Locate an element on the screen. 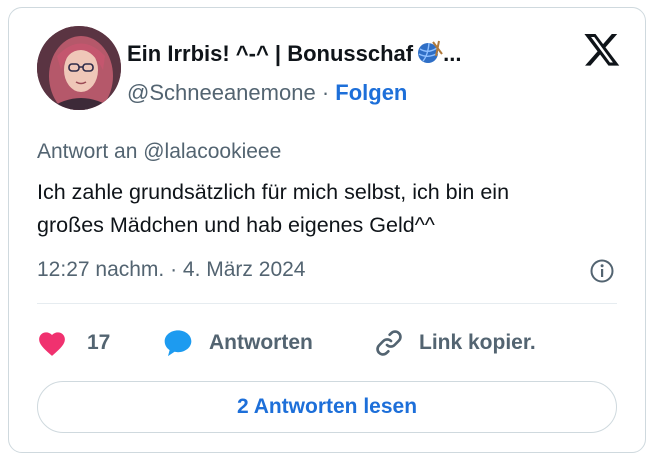  author-handle: @Schneeanemone is located at coordinates (221, 92).